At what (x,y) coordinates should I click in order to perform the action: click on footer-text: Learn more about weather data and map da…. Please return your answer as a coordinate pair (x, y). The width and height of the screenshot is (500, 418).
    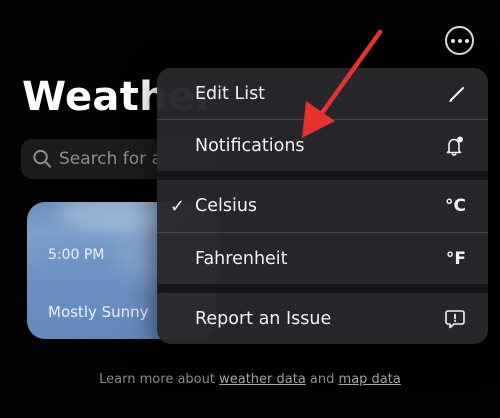
    Looking at the image, I should click on (250, 379).